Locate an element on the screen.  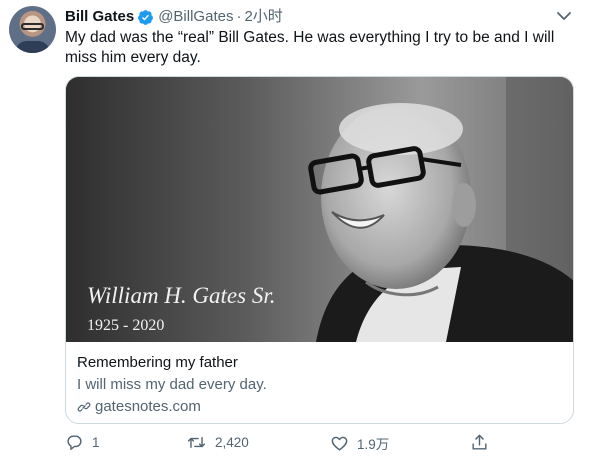
retweet-button: 2,420 is located at coordinates (217, 442).